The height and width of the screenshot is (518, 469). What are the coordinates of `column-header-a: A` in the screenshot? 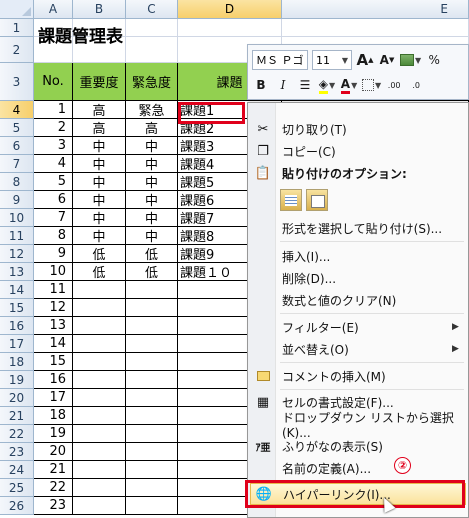 It's located at (53, 9).